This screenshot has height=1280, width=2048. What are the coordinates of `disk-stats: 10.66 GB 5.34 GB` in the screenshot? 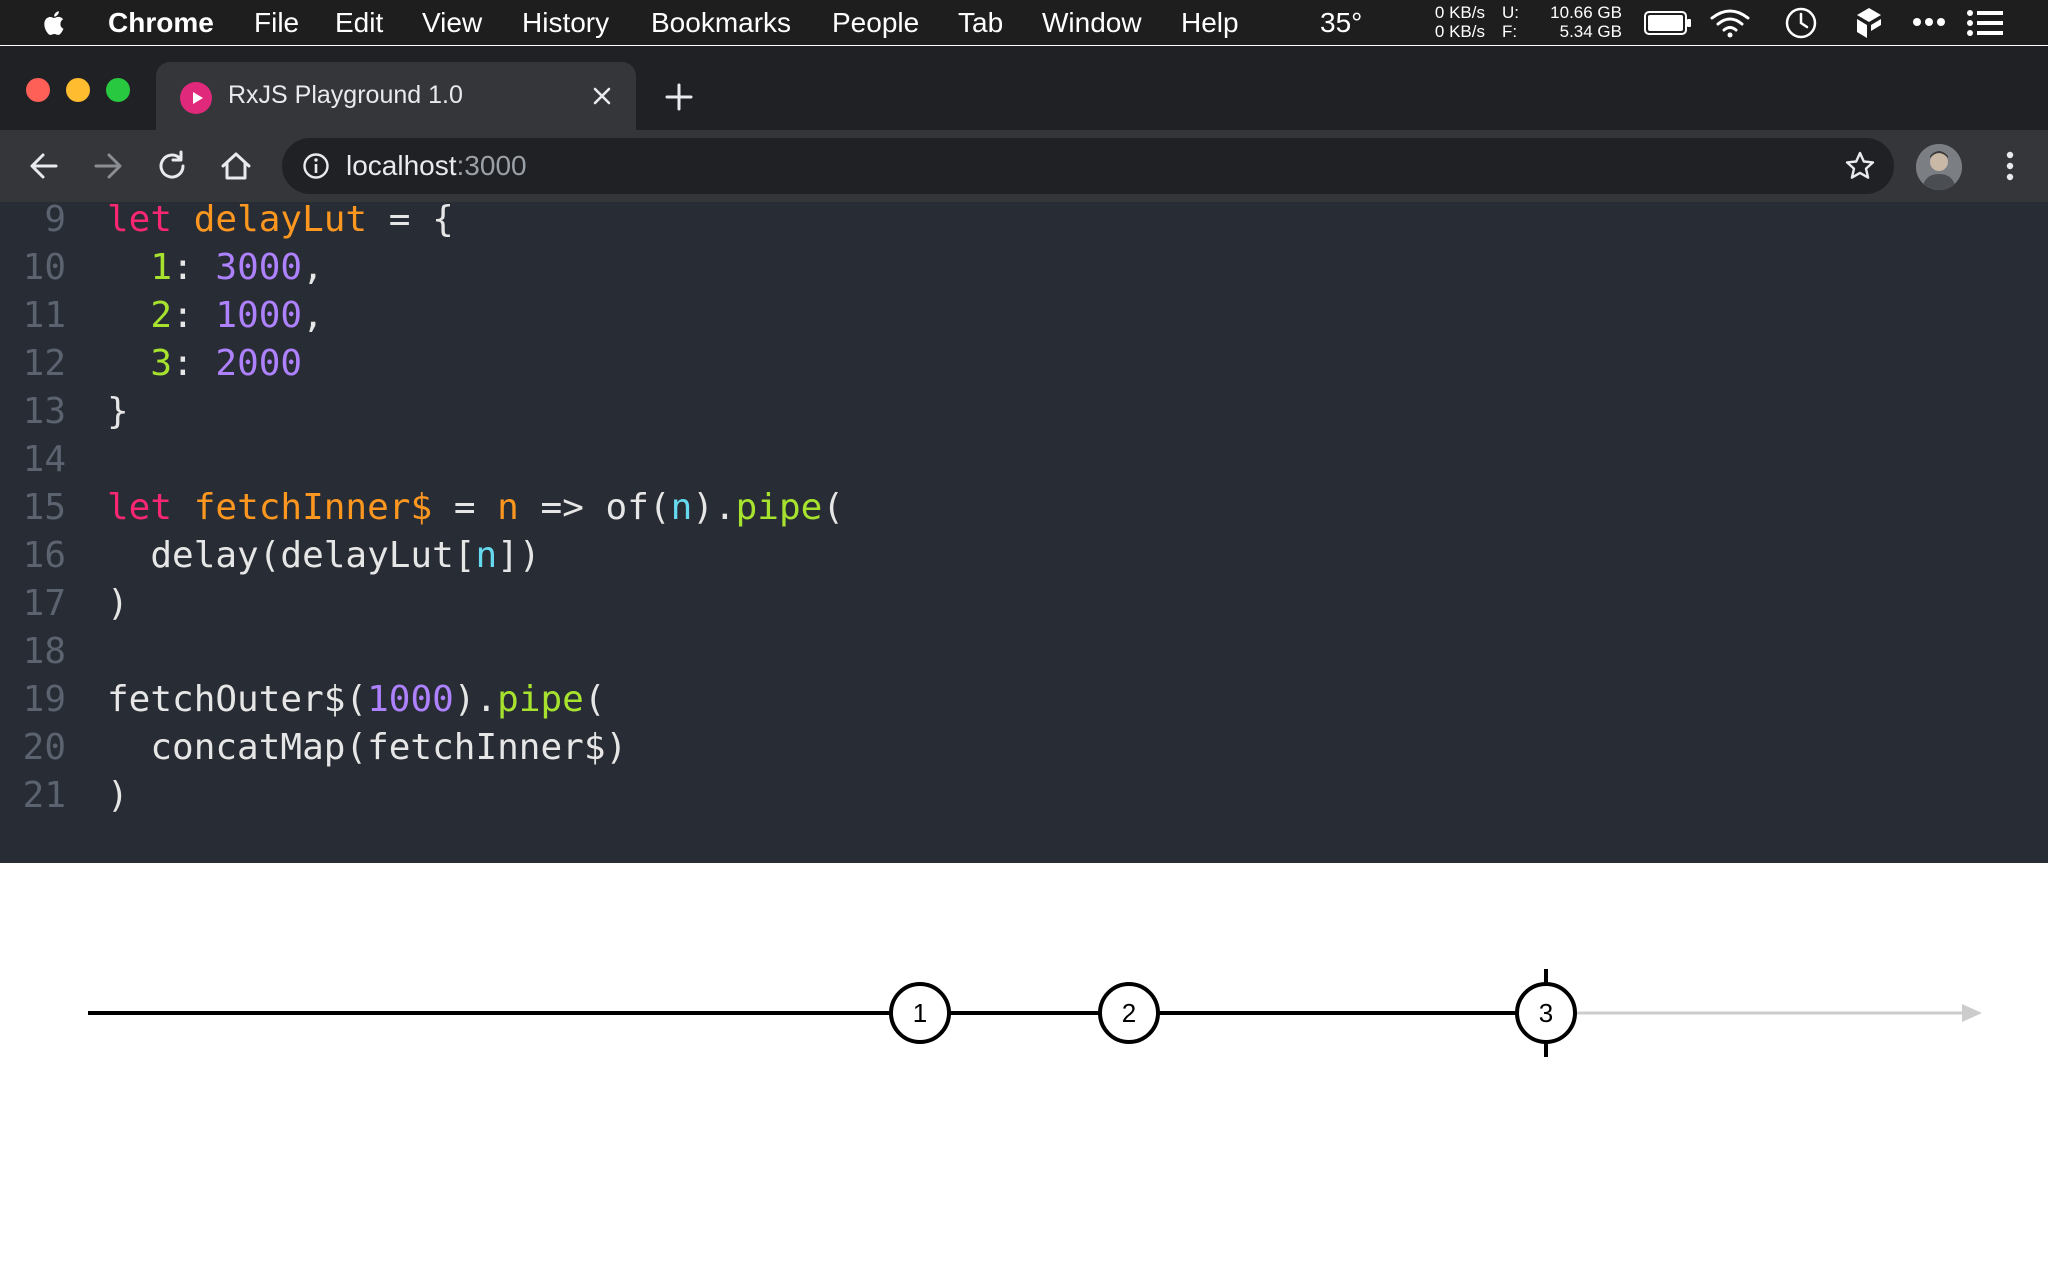 It's located at (1576, 22).